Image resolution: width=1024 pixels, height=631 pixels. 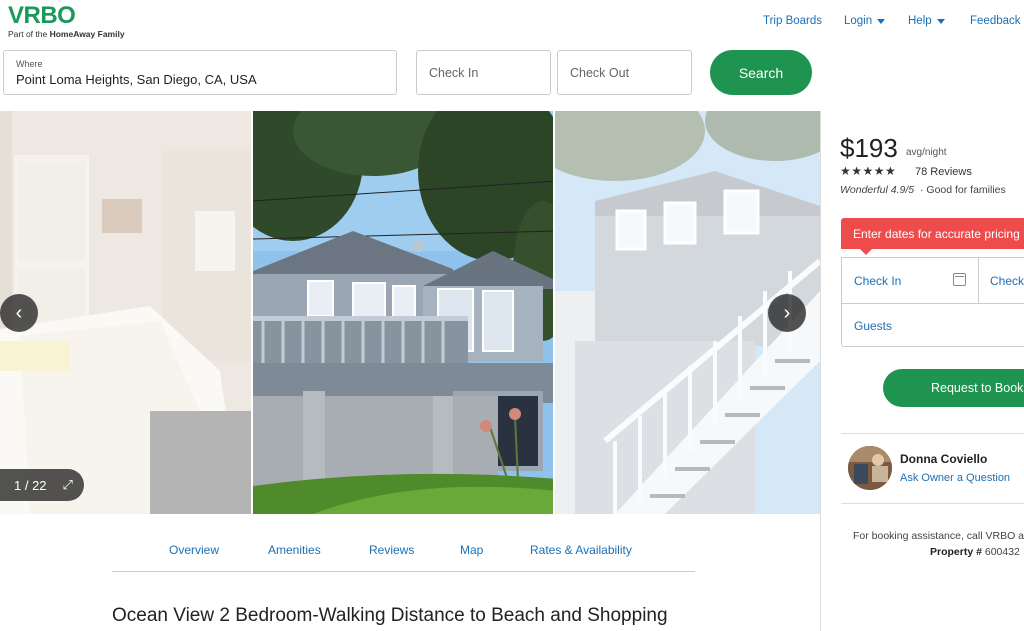 I want to click on trip-boards-link: Trip Boards, so click(x=793, y=21).